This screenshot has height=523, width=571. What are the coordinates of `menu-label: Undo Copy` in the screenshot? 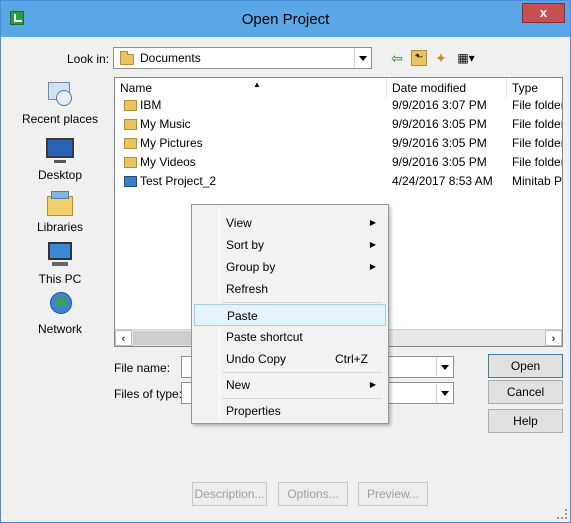 It's located at (256, 359).